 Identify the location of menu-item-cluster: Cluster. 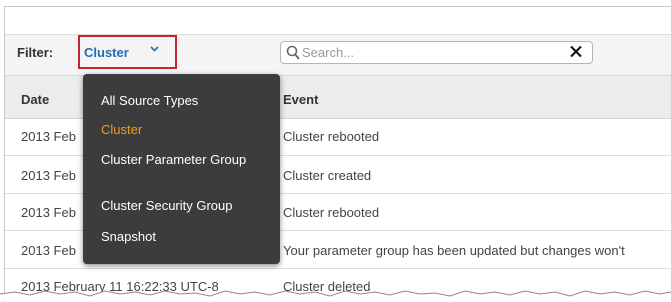
(183, 129).